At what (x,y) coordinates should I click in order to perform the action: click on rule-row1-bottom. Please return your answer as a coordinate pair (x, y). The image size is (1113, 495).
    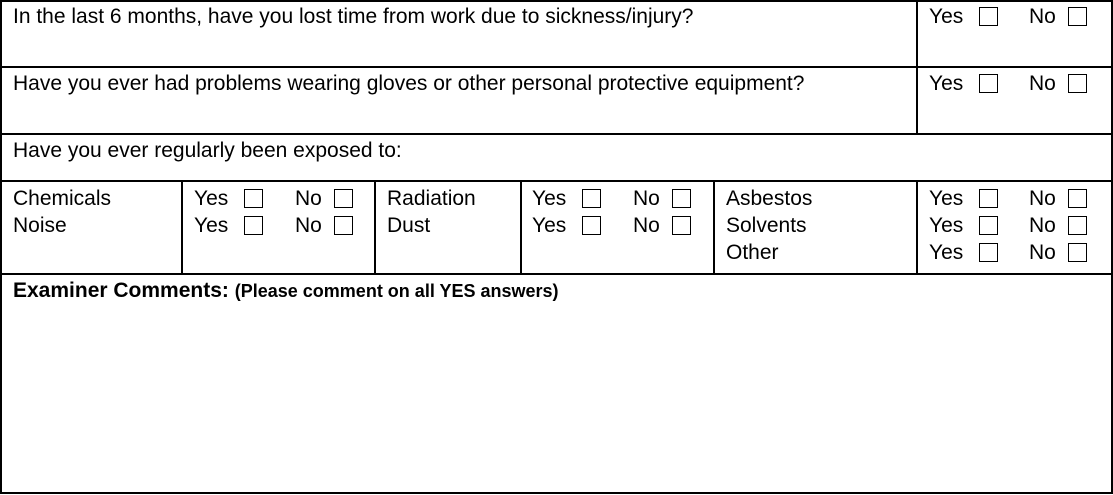
    Looking at the image, I should click on (556, 67).